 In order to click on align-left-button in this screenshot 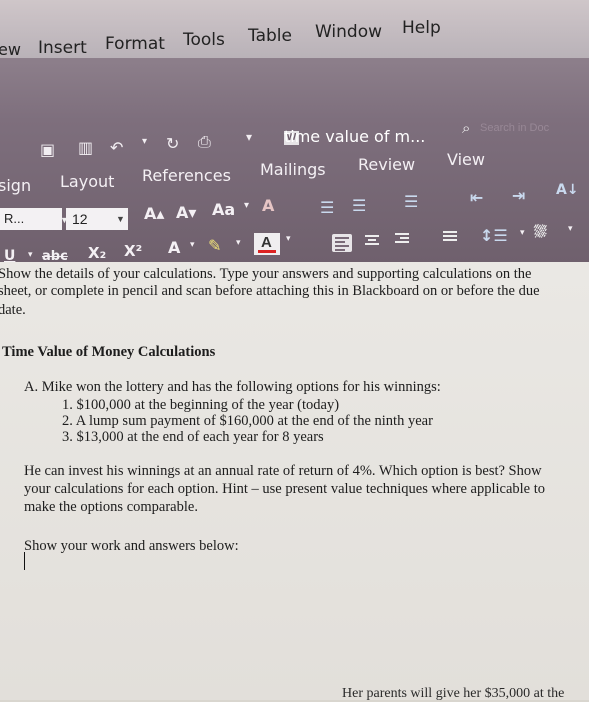, I will do `click(342, 243)`.